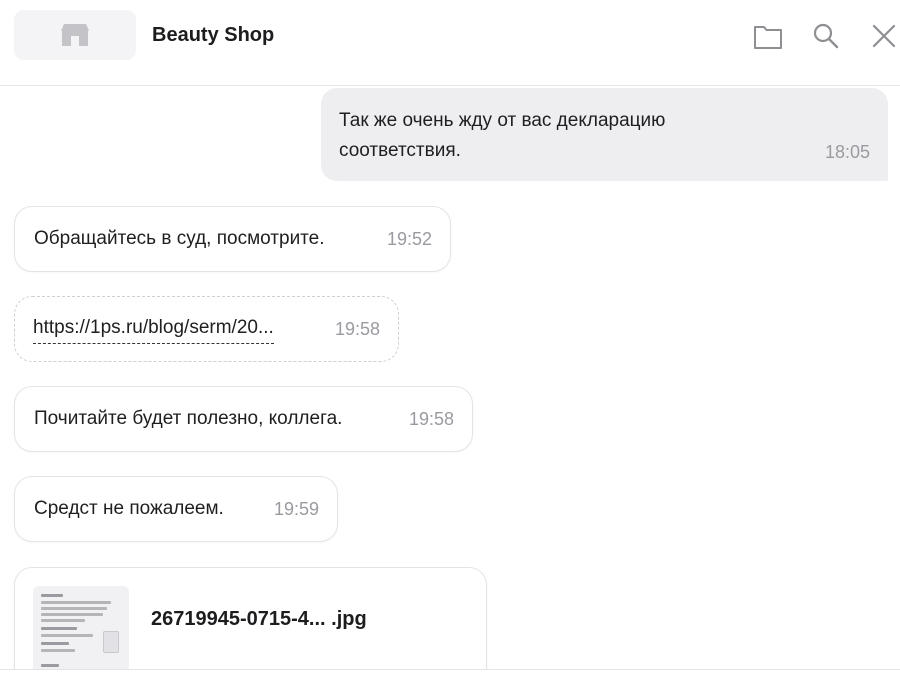  I want to click on file-name: 26719945-0715-4... .jpg, so click(259, 619).